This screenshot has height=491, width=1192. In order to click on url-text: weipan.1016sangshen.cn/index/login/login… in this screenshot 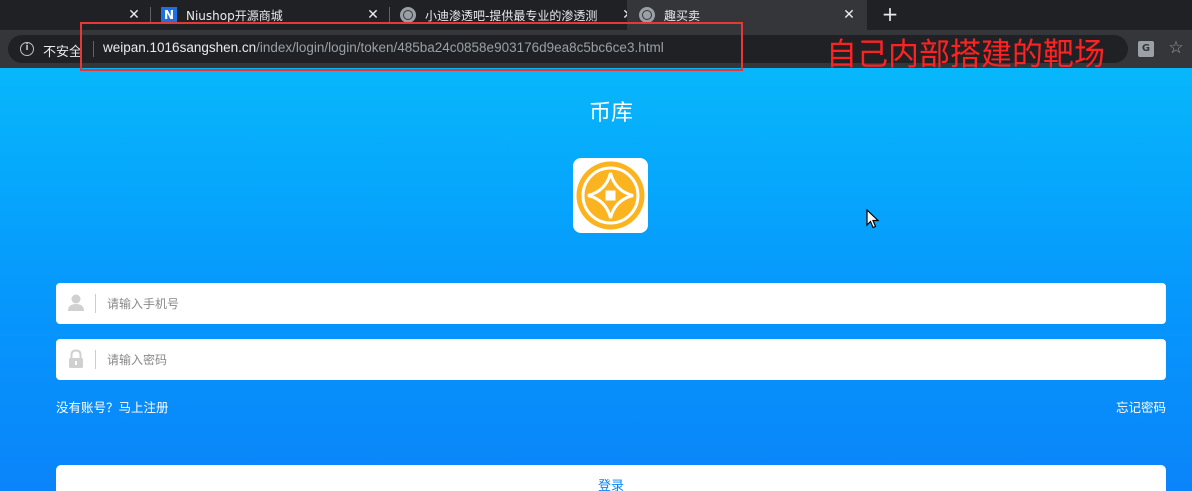, I will do `click(383, 47)`.